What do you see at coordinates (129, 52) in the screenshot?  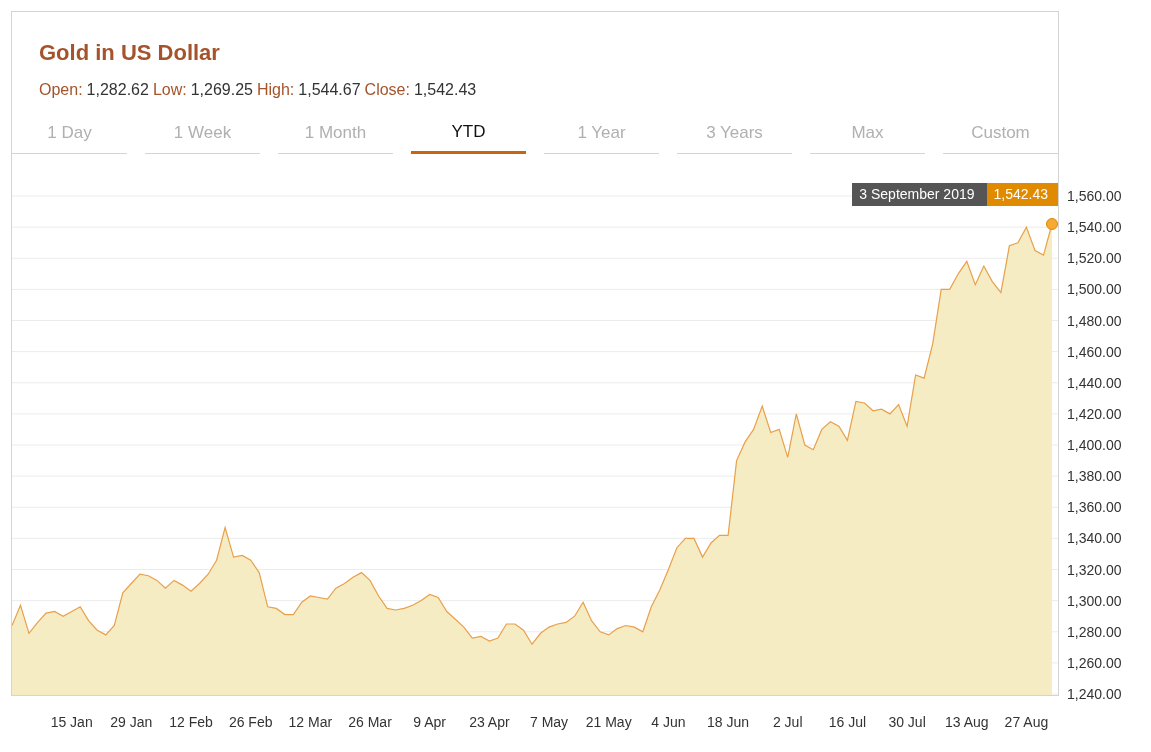 I see `chart-title: Gold in US Dollar` at bounding box center [129, 52].